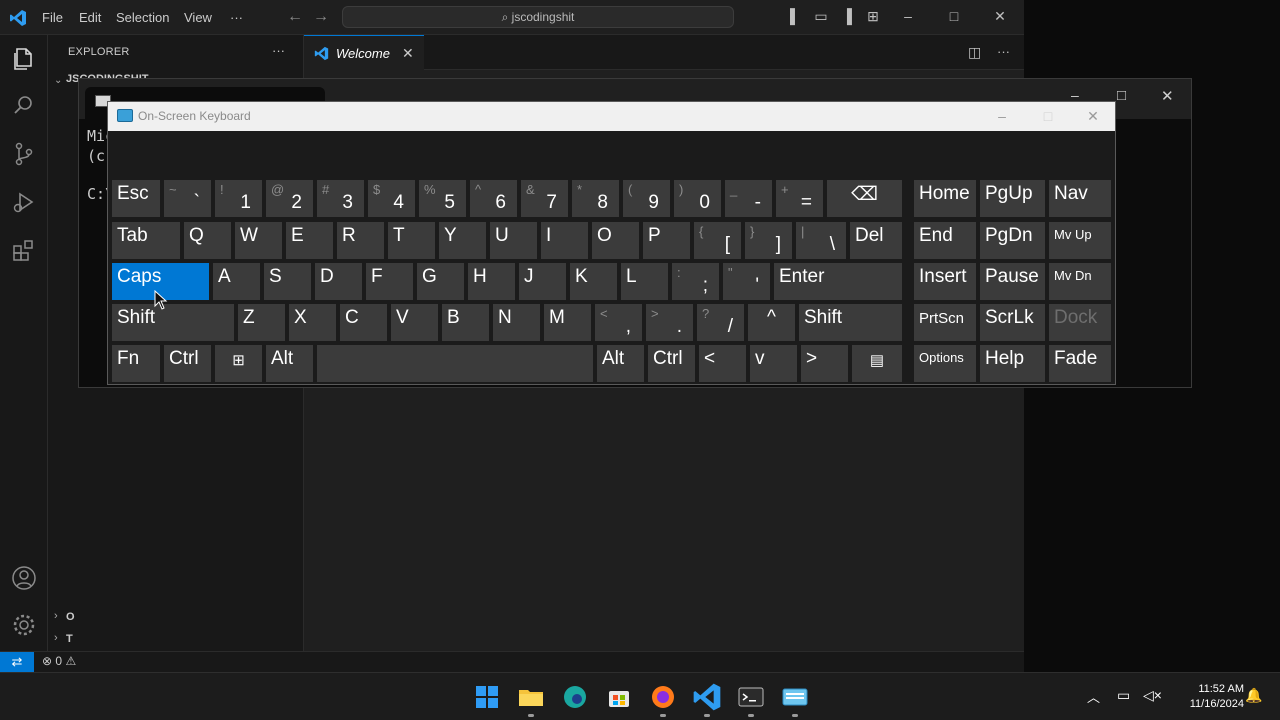 The height and width of the screenshot is (720, 1280). Describe the element at coordinates (312, 322) in the screenshot. I see `key-x: X` at that location.